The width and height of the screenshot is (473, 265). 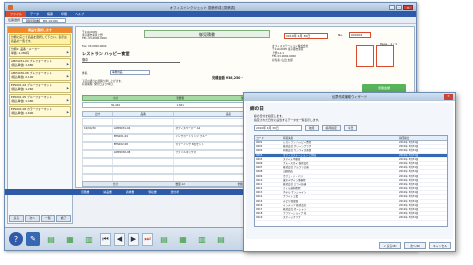 I want to click on list-column-header: 得意先名, so click(x=288, y=138).